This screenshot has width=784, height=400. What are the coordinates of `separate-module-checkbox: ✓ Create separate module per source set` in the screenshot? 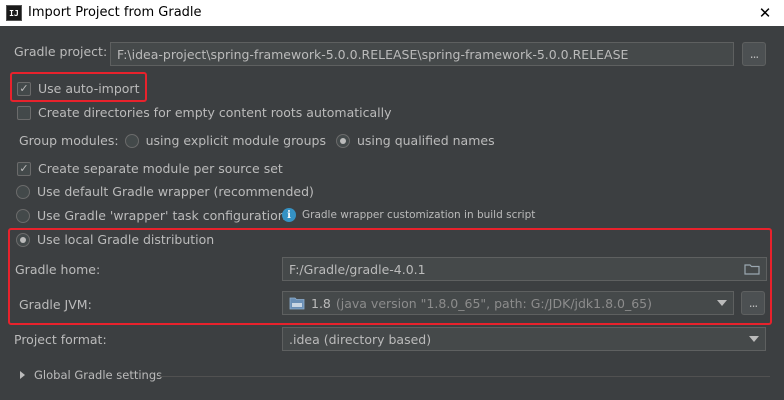 It's located at (150, 168).